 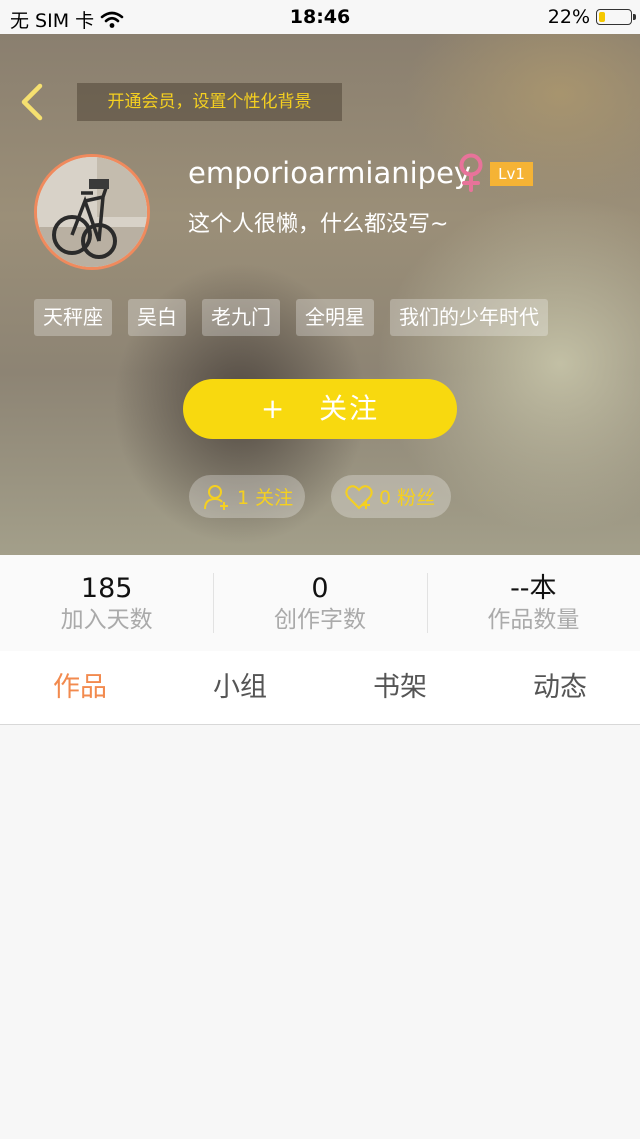 I want to click on tag: 天秤座, so click(x=73, y=317).